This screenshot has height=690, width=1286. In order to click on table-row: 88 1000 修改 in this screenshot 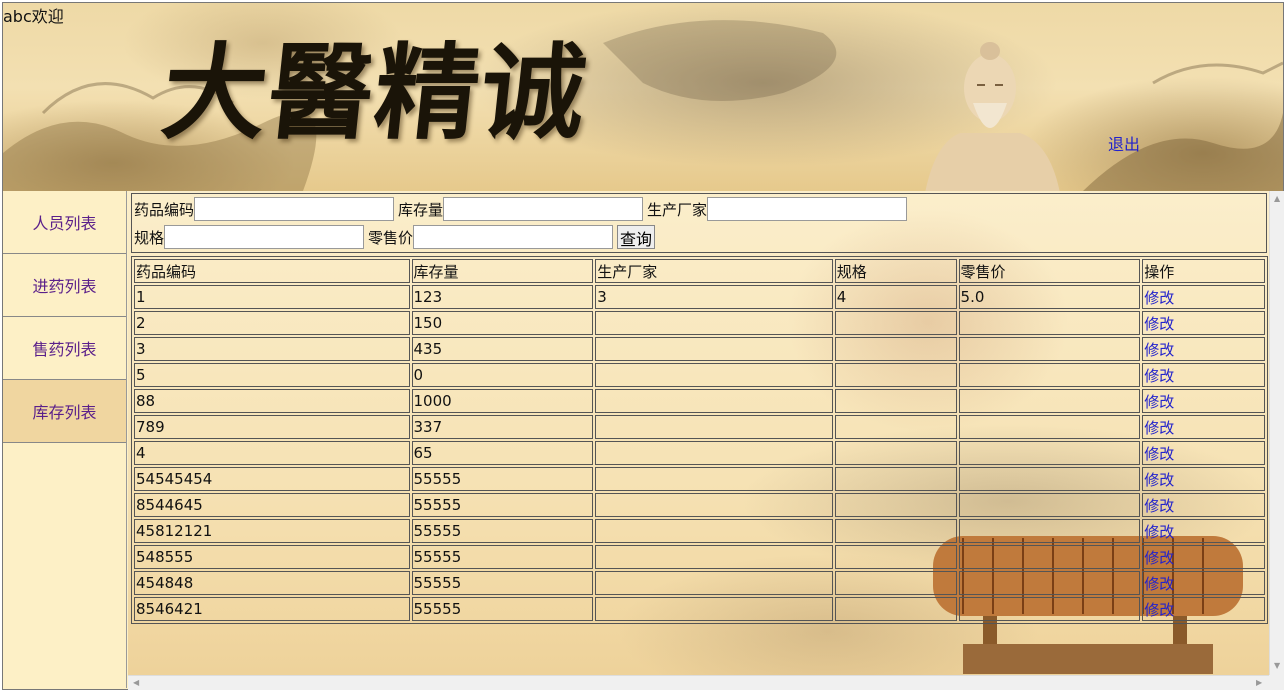, I will do `click(699, 401)`.